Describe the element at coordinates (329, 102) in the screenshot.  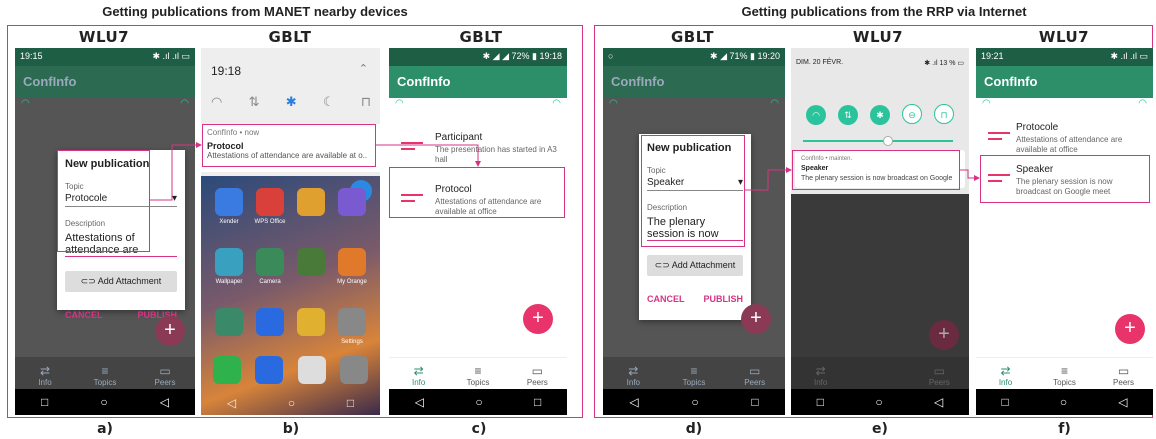
I see `night-mode-icon: ☾` at that location.